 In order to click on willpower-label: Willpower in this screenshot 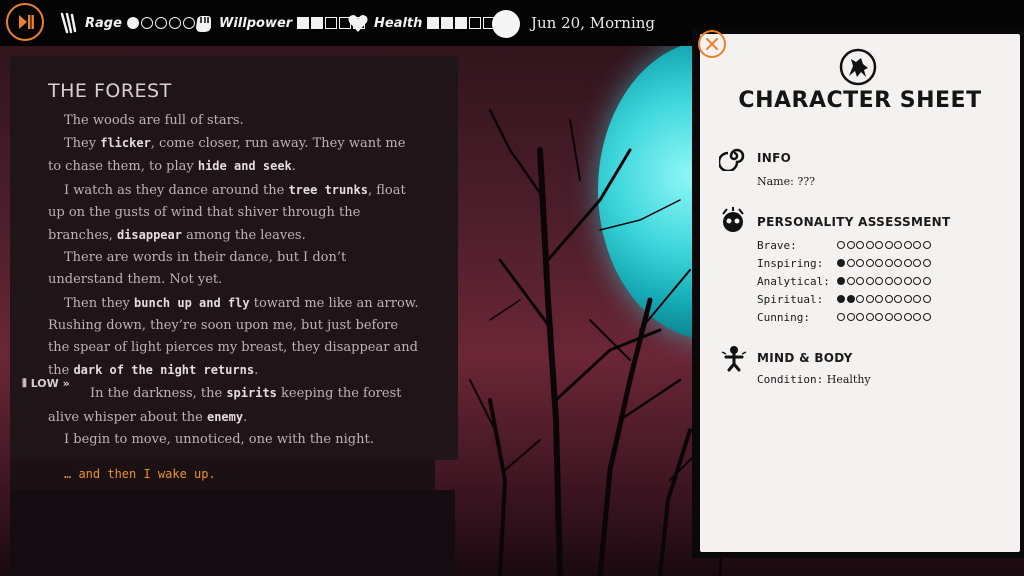, I will do `click(256, 23)`.